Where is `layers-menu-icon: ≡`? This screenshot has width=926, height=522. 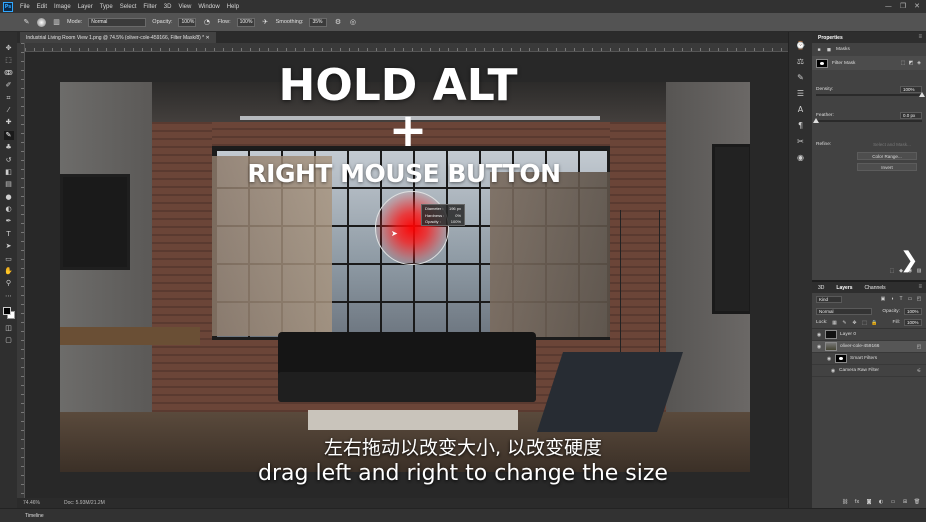
layers-menu-icon: ≡ is located at coordinates (920, 287).